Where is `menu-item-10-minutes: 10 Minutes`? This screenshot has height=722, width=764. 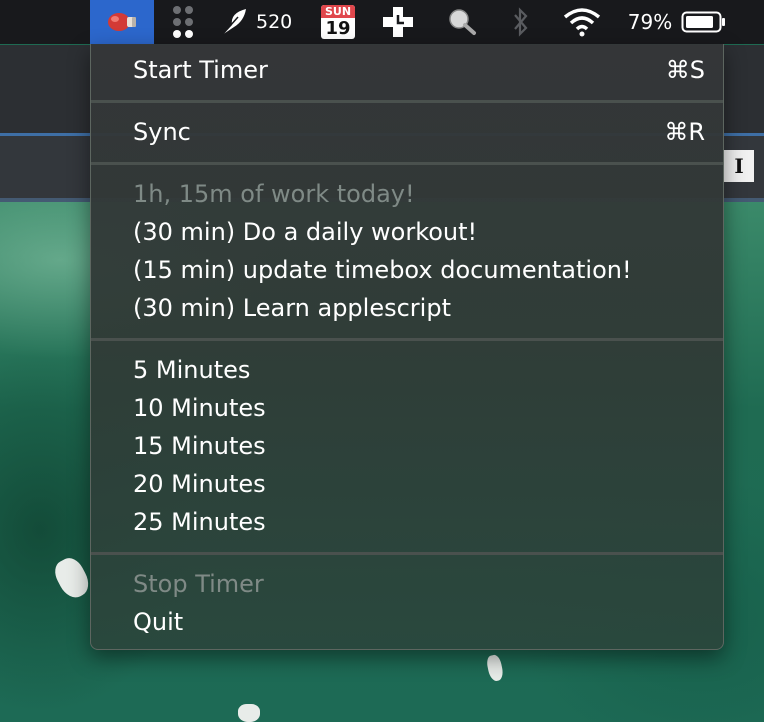
menu-item-10-minutes: 10 Minutes is located at coordinates (419, 408).